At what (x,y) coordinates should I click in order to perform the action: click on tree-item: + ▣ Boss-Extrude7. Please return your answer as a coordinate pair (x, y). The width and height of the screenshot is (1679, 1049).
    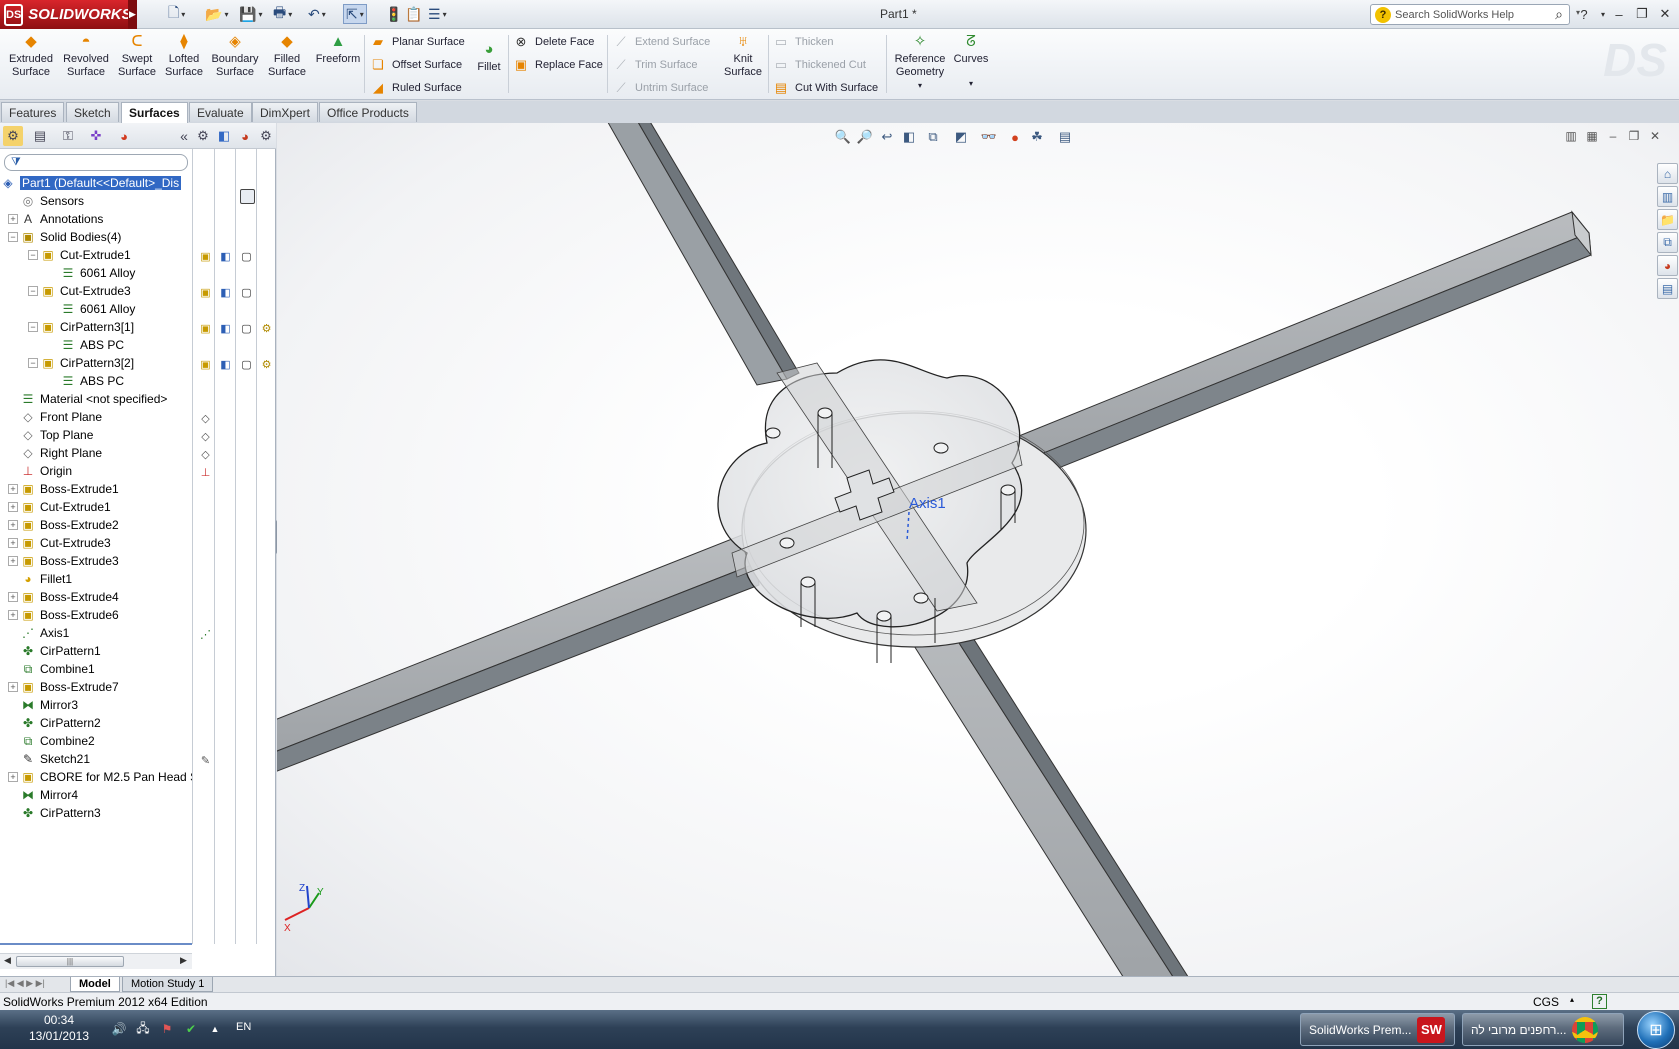
    Looking at the image, I should click on (96, 687).